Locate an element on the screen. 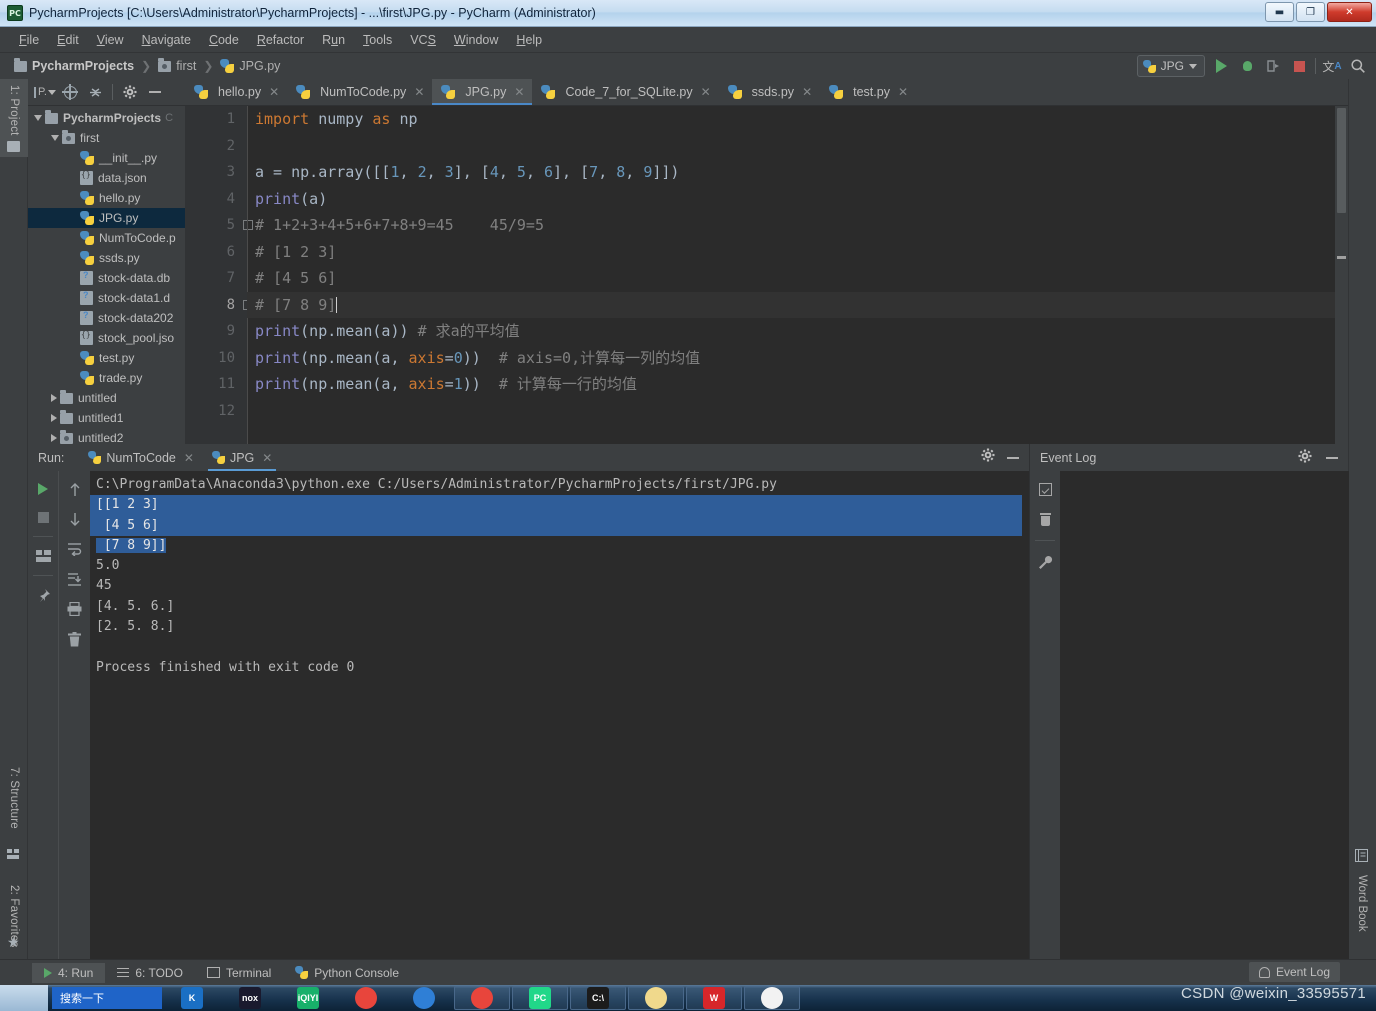  taskbar-app-pycharm-window: PC is located at coordinates (540, 998).